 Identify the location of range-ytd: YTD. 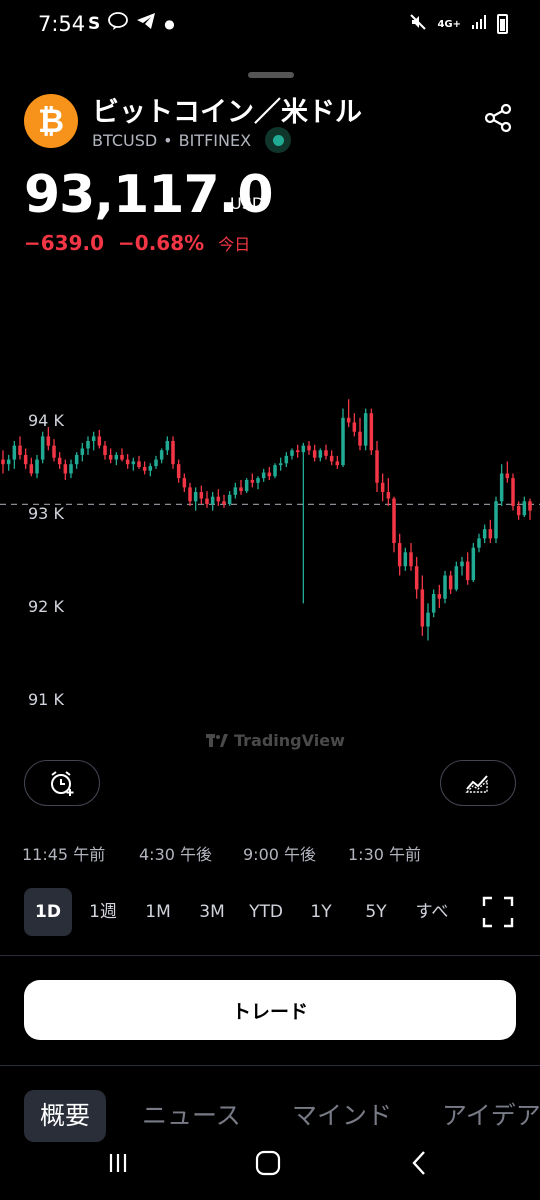
(266, 912).